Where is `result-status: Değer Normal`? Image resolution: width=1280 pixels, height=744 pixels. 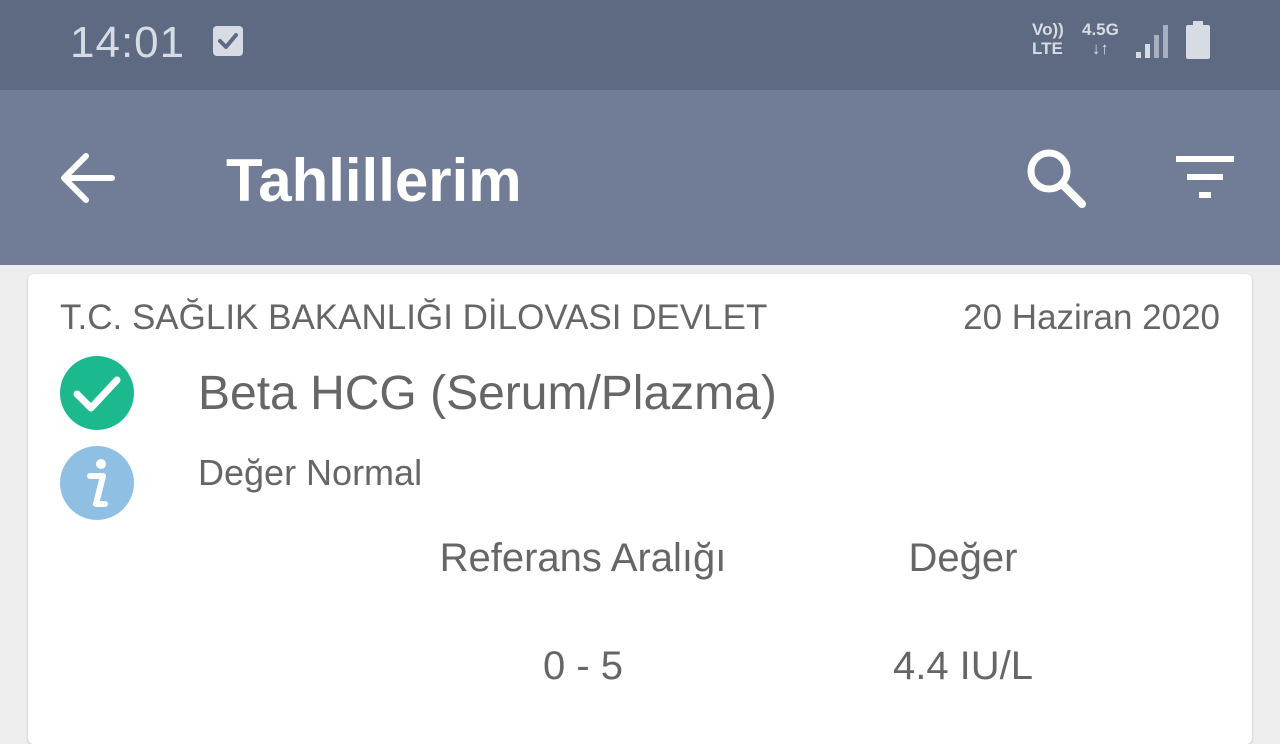 result-status: Değer Normal is located at coordinates (310, 472).